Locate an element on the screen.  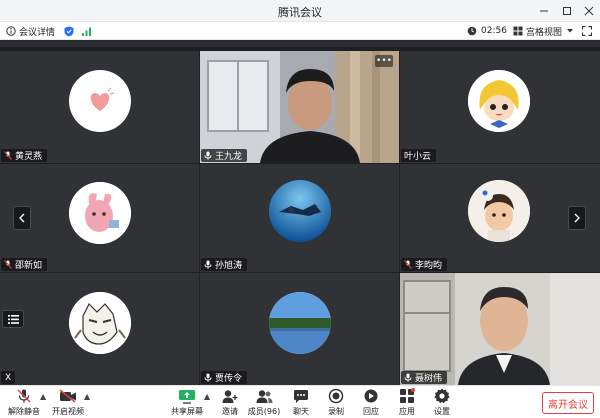
share-screen-label: 共享屏幕 is located at coordinates (187, 411).